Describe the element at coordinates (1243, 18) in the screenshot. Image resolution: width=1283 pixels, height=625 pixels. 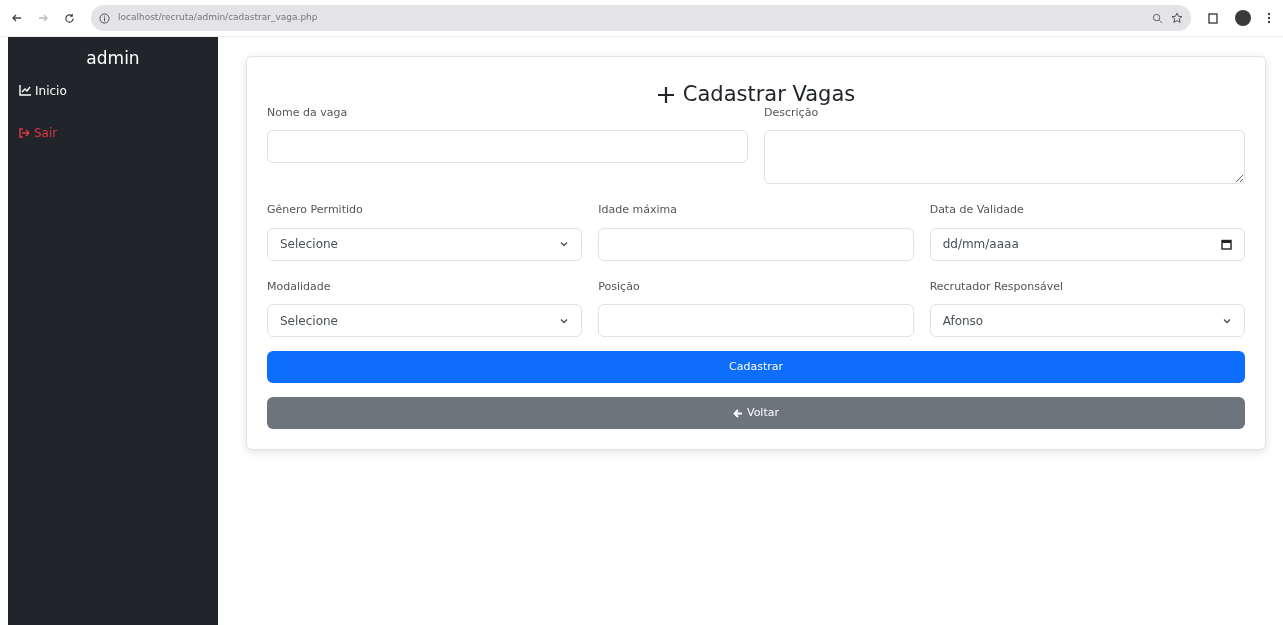
I see `avatar-icon` at that location.